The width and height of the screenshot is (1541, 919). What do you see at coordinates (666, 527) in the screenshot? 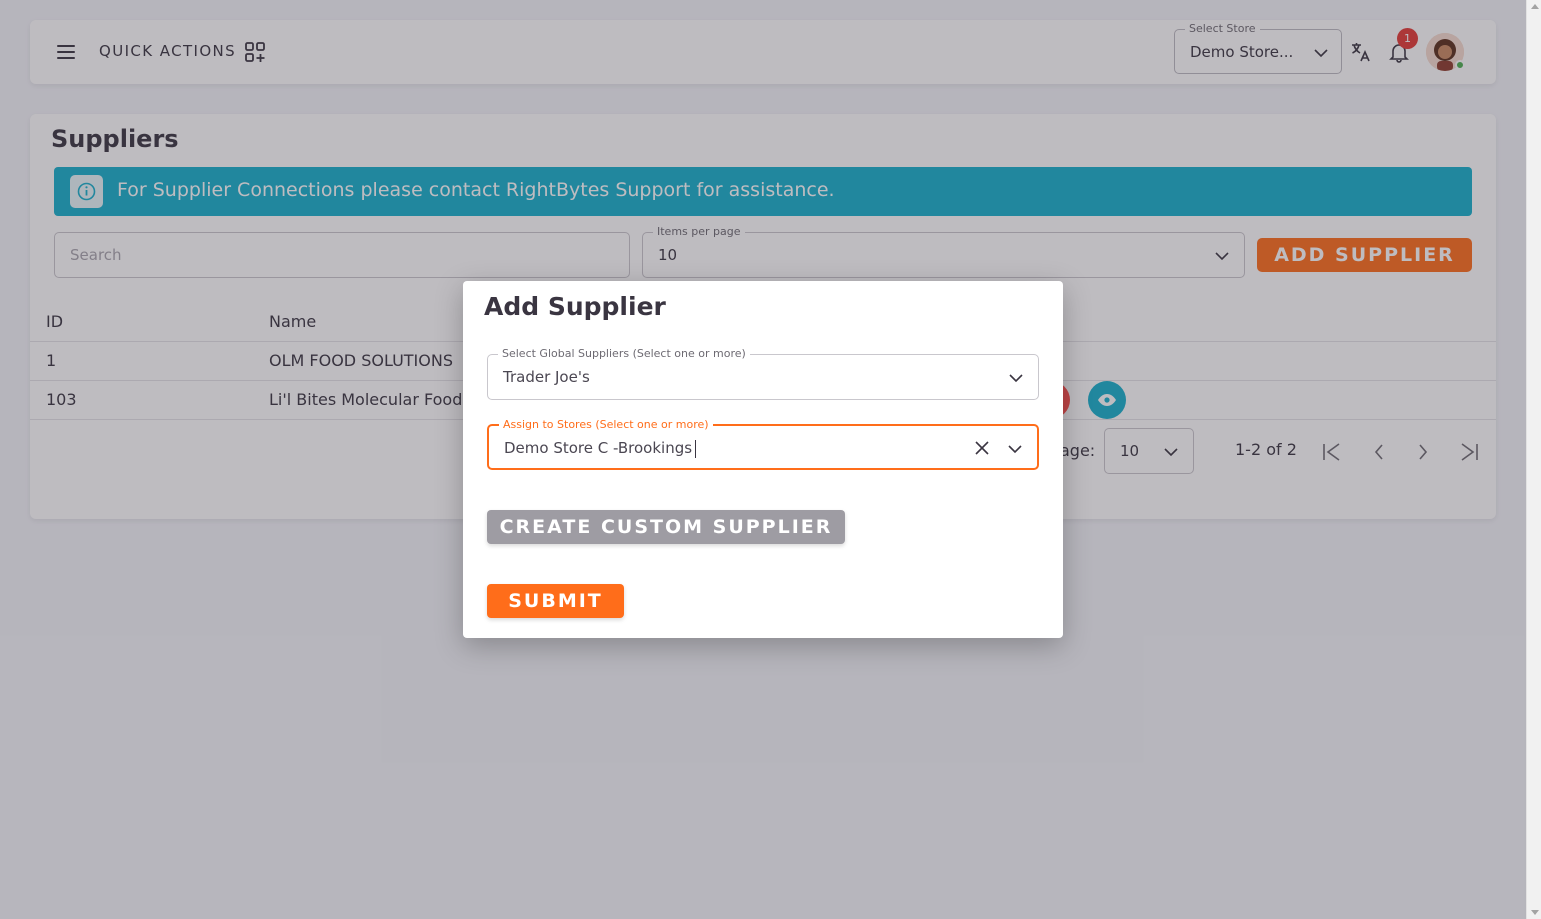
I see `create-custom-supplier-button: CREATE CUSTOM SUPPLIER` at bounding box center [666, 527].